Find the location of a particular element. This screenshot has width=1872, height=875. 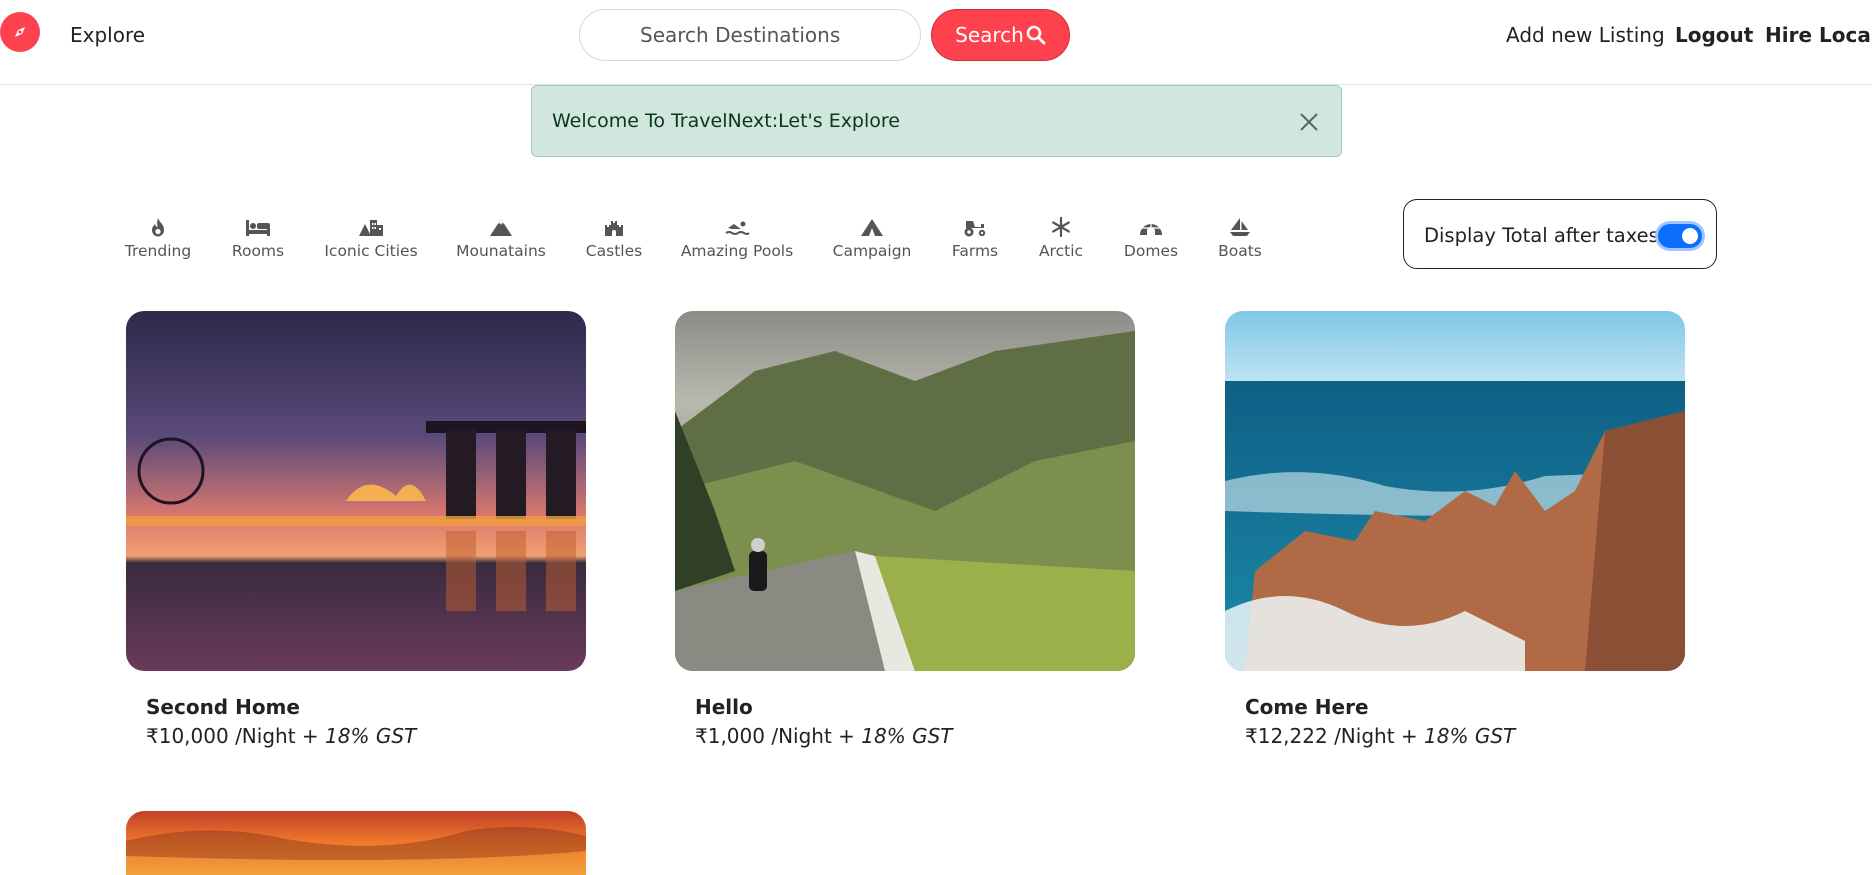

search-button-label: Search is located at coordinates (989, 35).